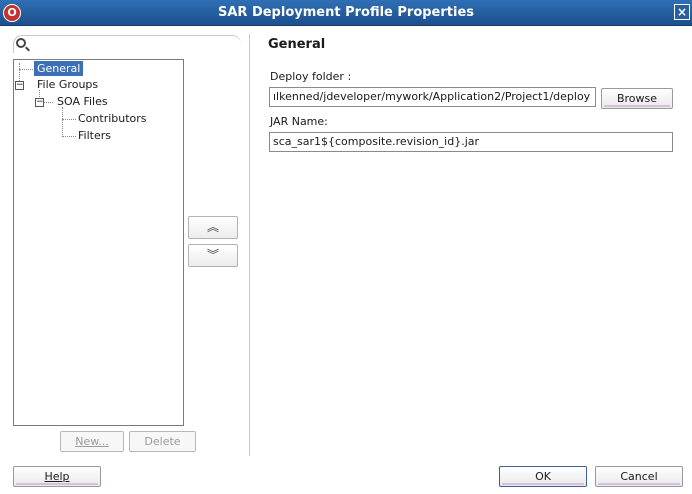 This screenshot has height=494, width=692. What do you see at coordinates (543, 476) in the screenshot?
I see `ok-button: OK` at bounding box center [543, 476].